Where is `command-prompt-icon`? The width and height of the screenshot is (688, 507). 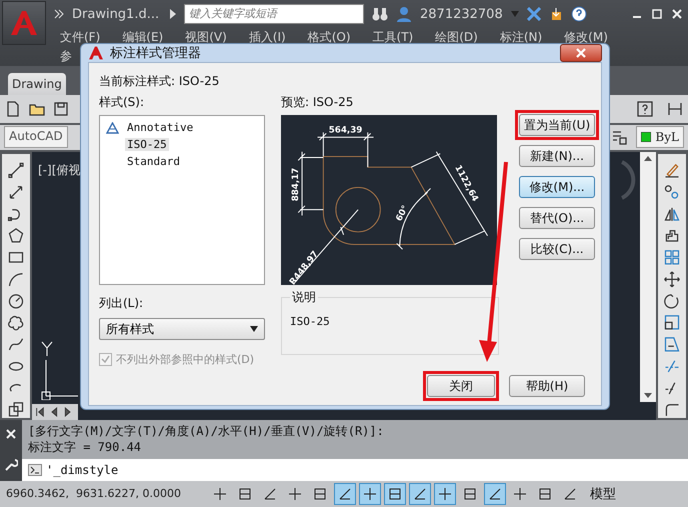
command-prompt-icon is located at coordinates (35, 470).